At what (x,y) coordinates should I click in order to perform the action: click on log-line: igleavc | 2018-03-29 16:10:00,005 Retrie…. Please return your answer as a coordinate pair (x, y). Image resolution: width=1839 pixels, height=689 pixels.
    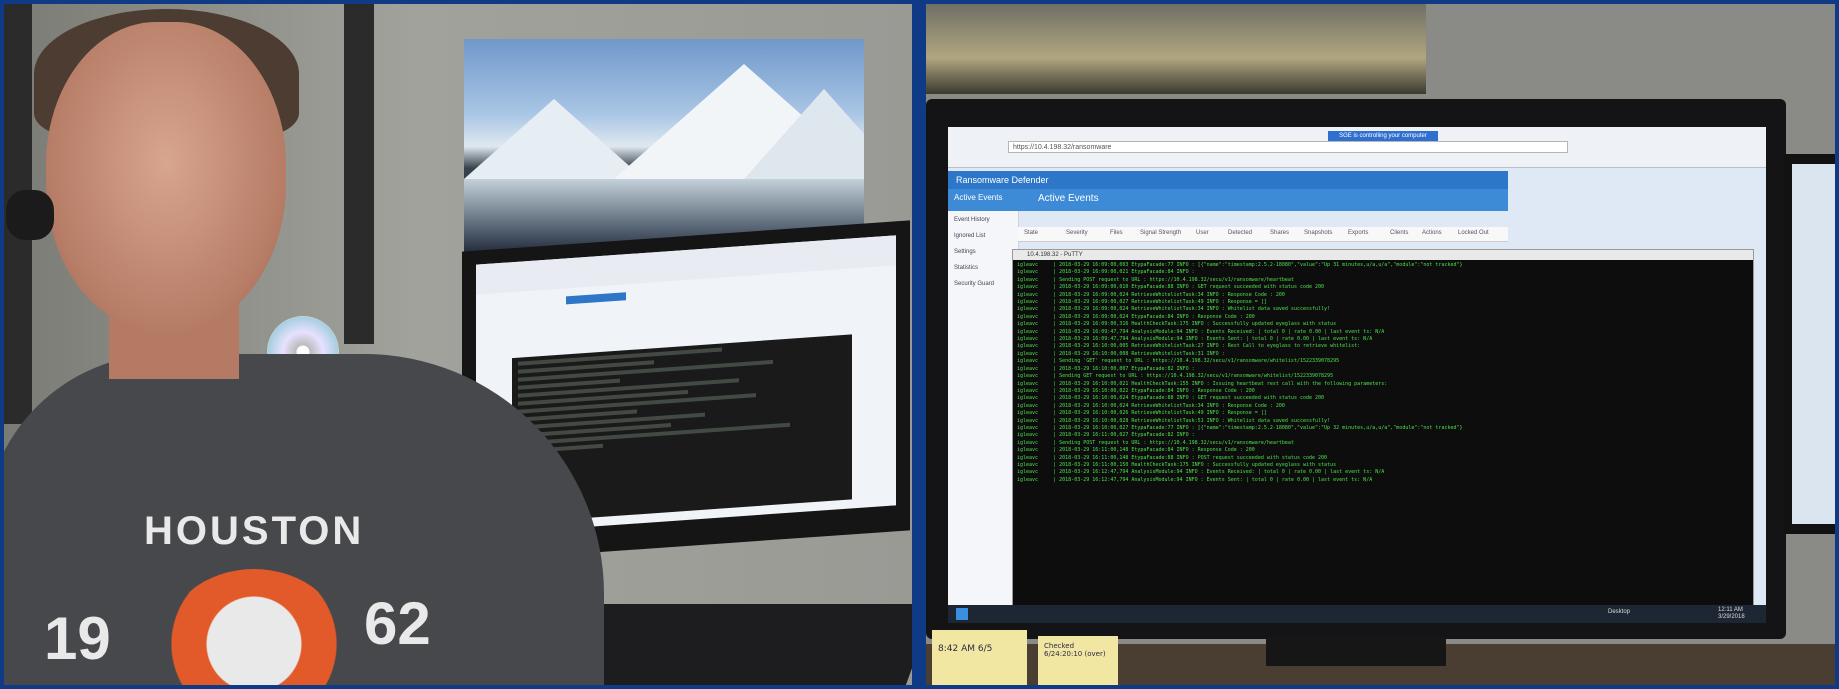
    Looking at the image, I should click on (1189, 346).